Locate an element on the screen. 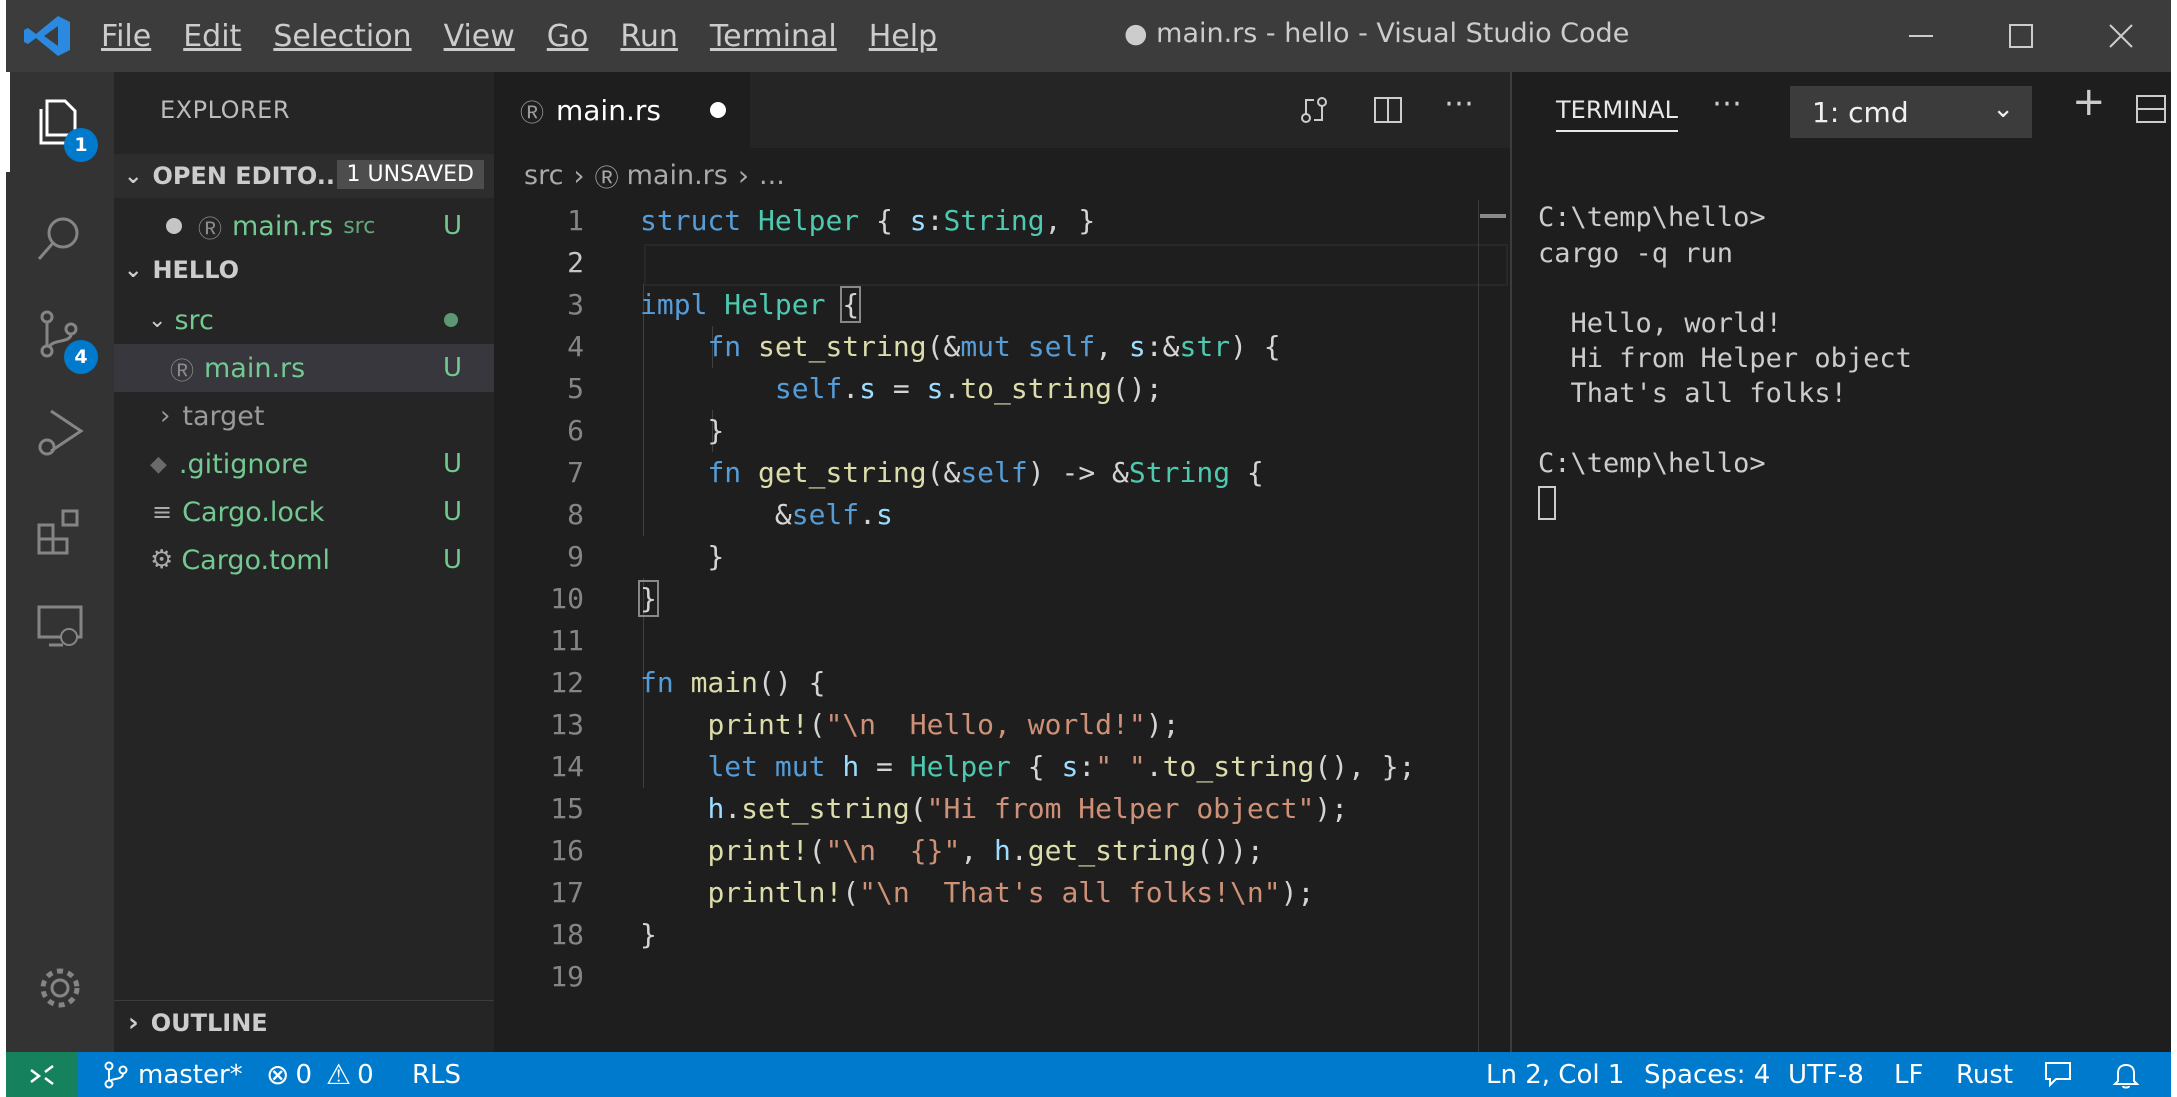 The height and width of the screenshot is (1097, 2177). code-text: impl Helper { is located at coordinates (751, 304).